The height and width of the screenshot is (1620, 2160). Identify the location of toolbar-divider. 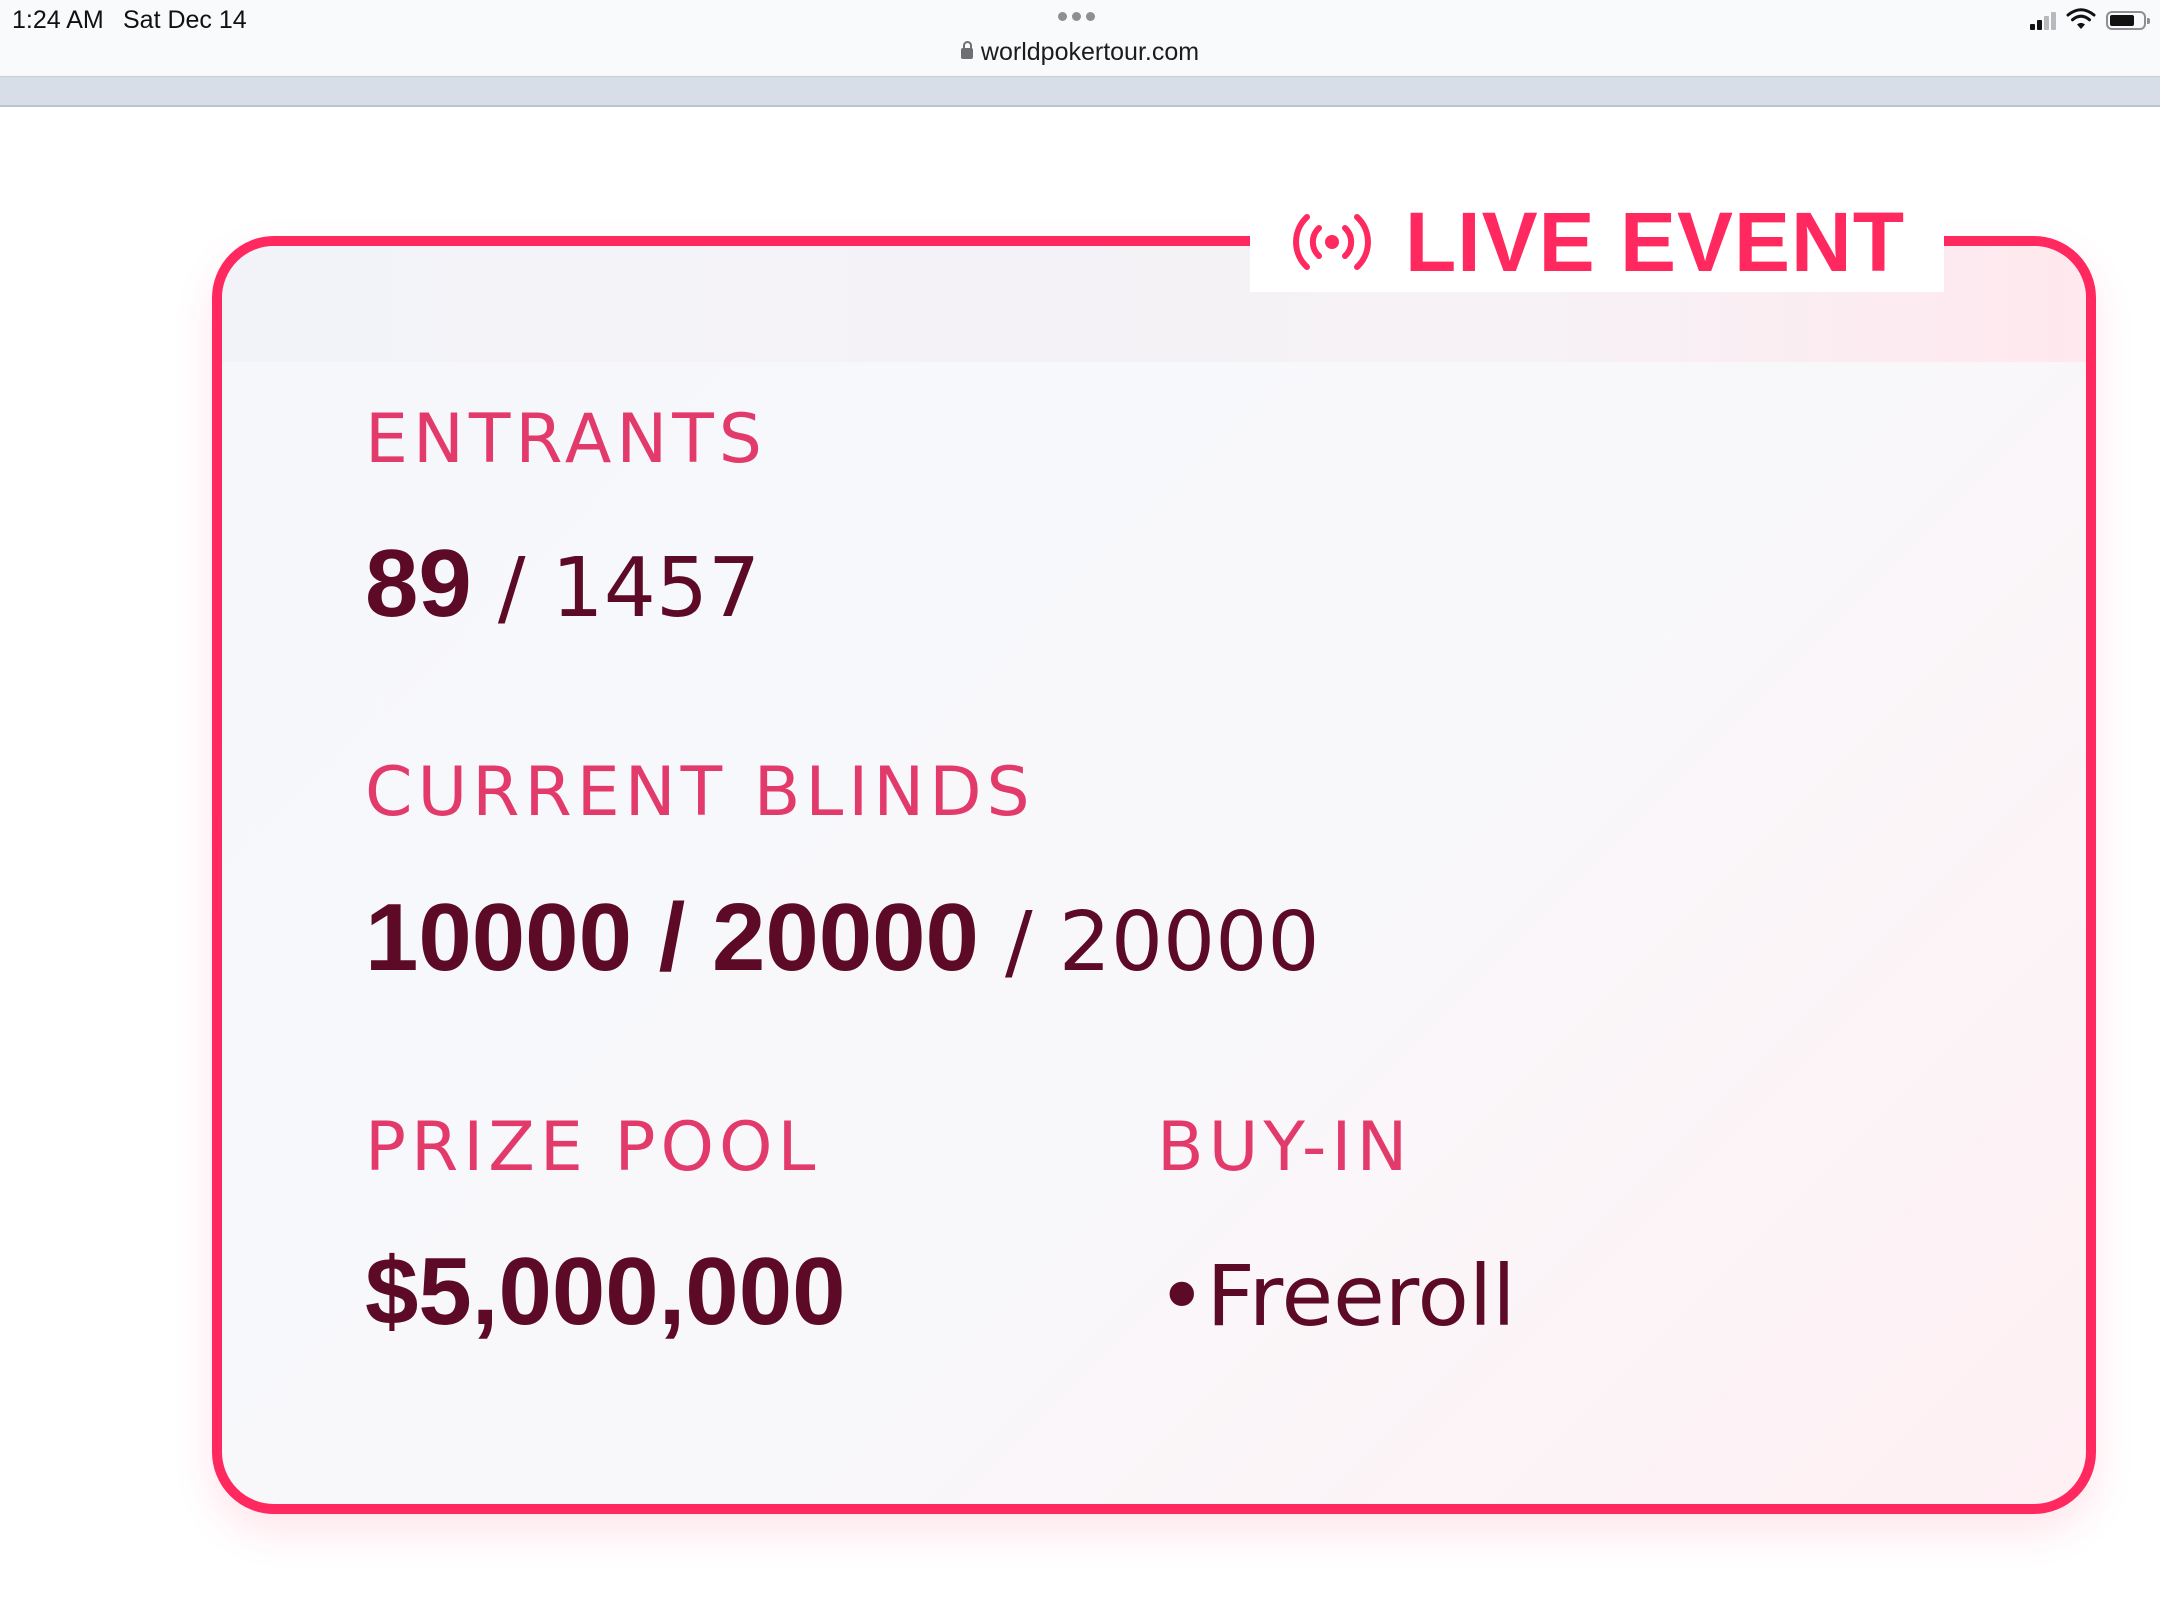
(1080, 92).